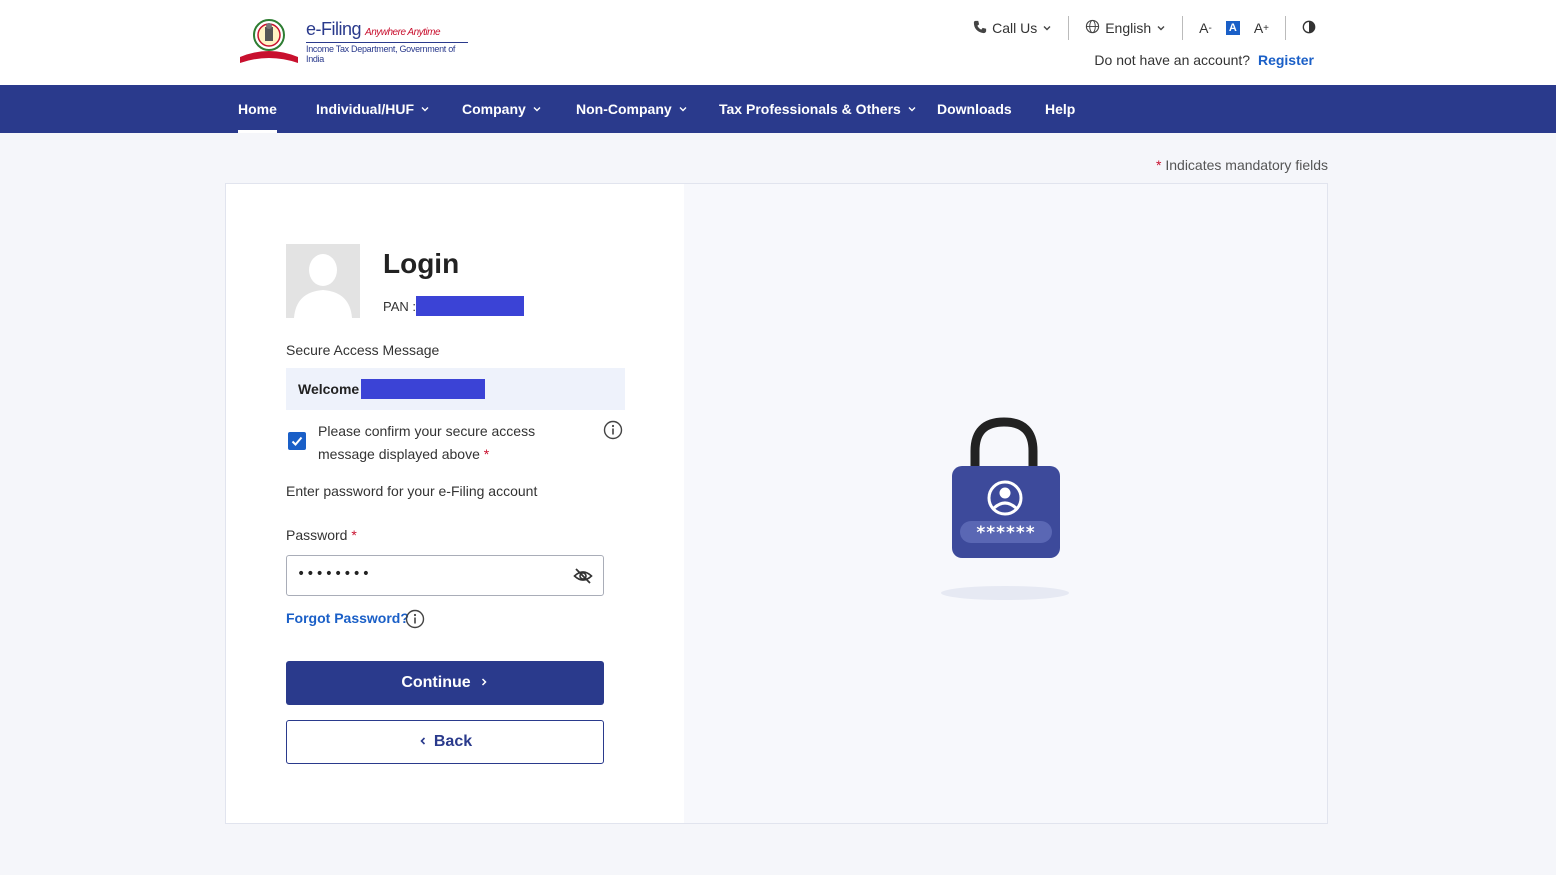  What do you see at coordinates (421, 263) in the screenshot?
I see `page-title: Login` at bounding box center [421, 263].